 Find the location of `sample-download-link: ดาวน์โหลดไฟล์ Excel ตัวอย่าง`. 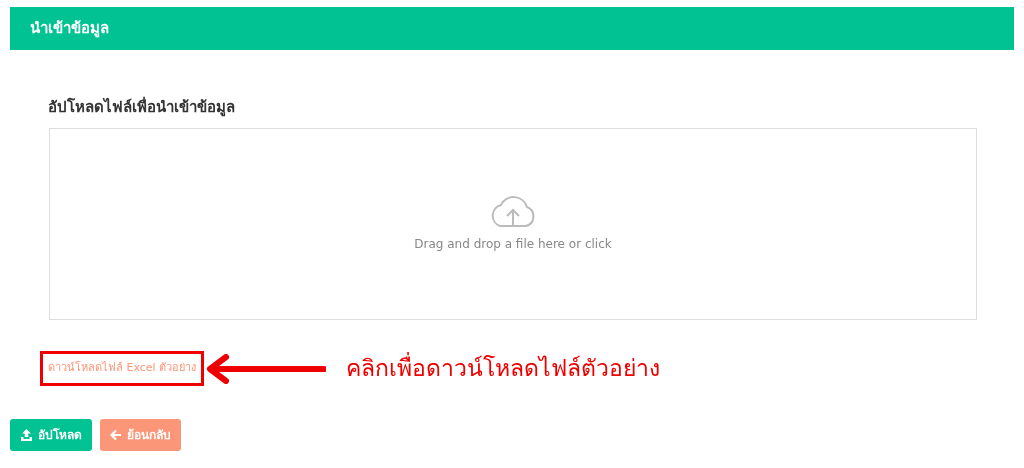

sample-download-link: ดาวน์โหลดไฟล์ Excel ตัวอย่าง is located at coordinates (122, 368).